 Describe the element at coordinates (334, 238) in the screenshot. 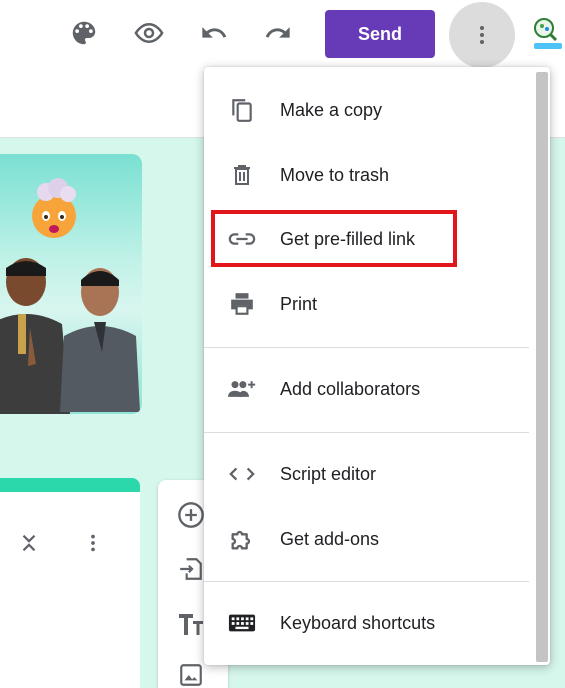

I see `annotation-highlight-box` at that location.